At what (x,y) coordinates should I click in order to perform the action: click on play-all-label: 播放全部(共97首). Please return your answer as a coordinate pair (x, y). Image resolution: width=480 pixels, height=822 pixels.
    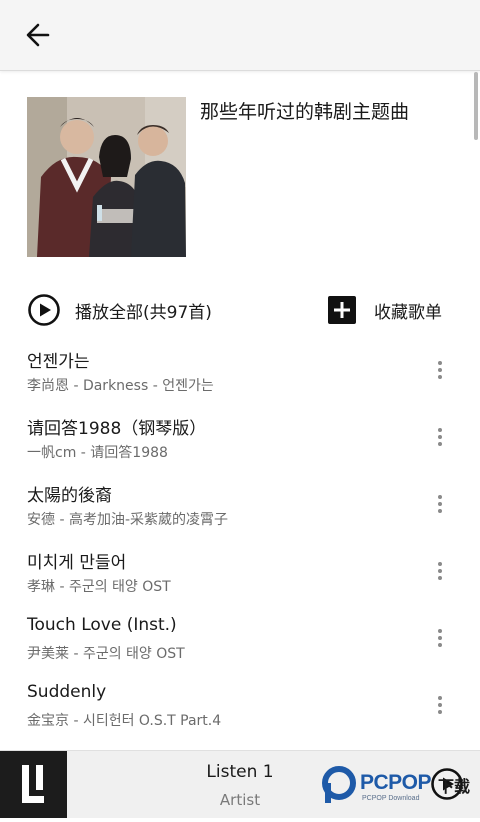
    Looking at the image, I should click on (143, 312).